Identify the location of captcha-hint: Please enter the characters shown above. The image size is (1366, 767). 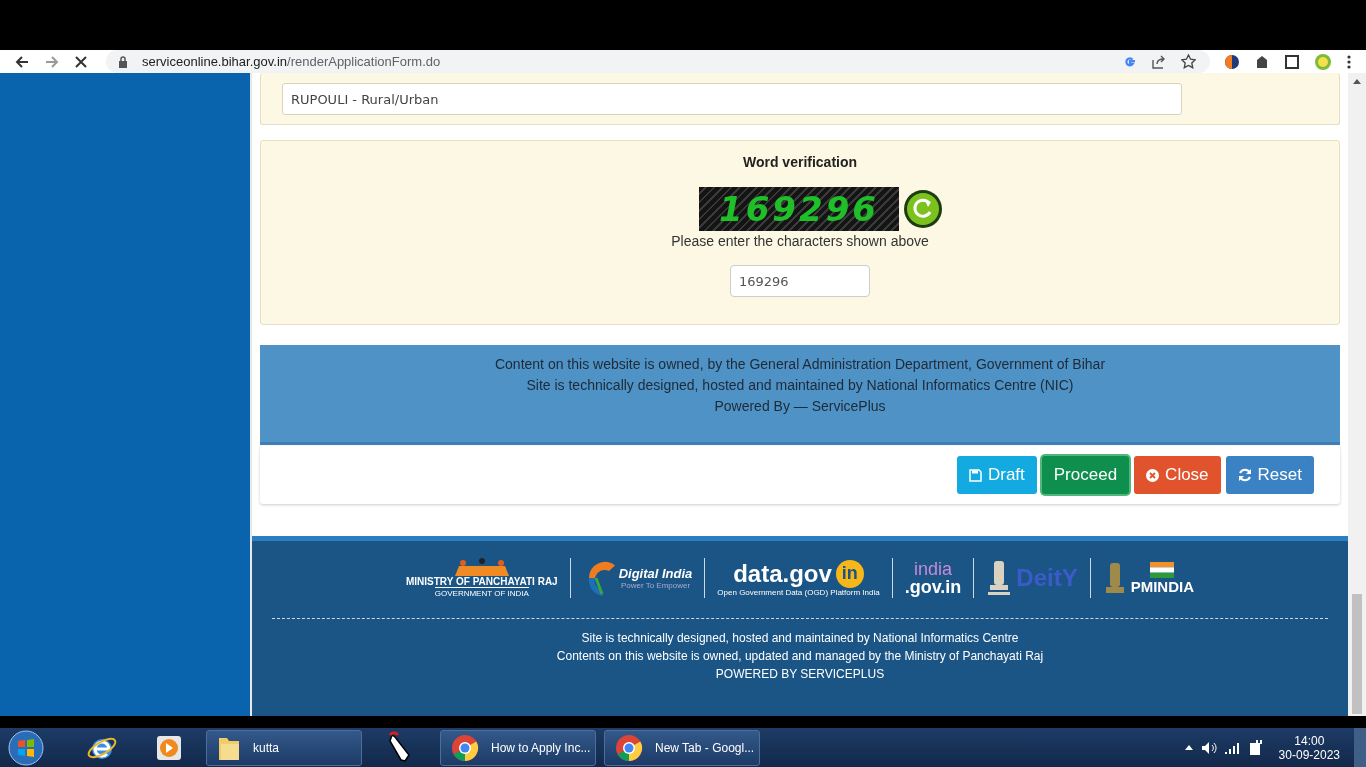
(800, 241).